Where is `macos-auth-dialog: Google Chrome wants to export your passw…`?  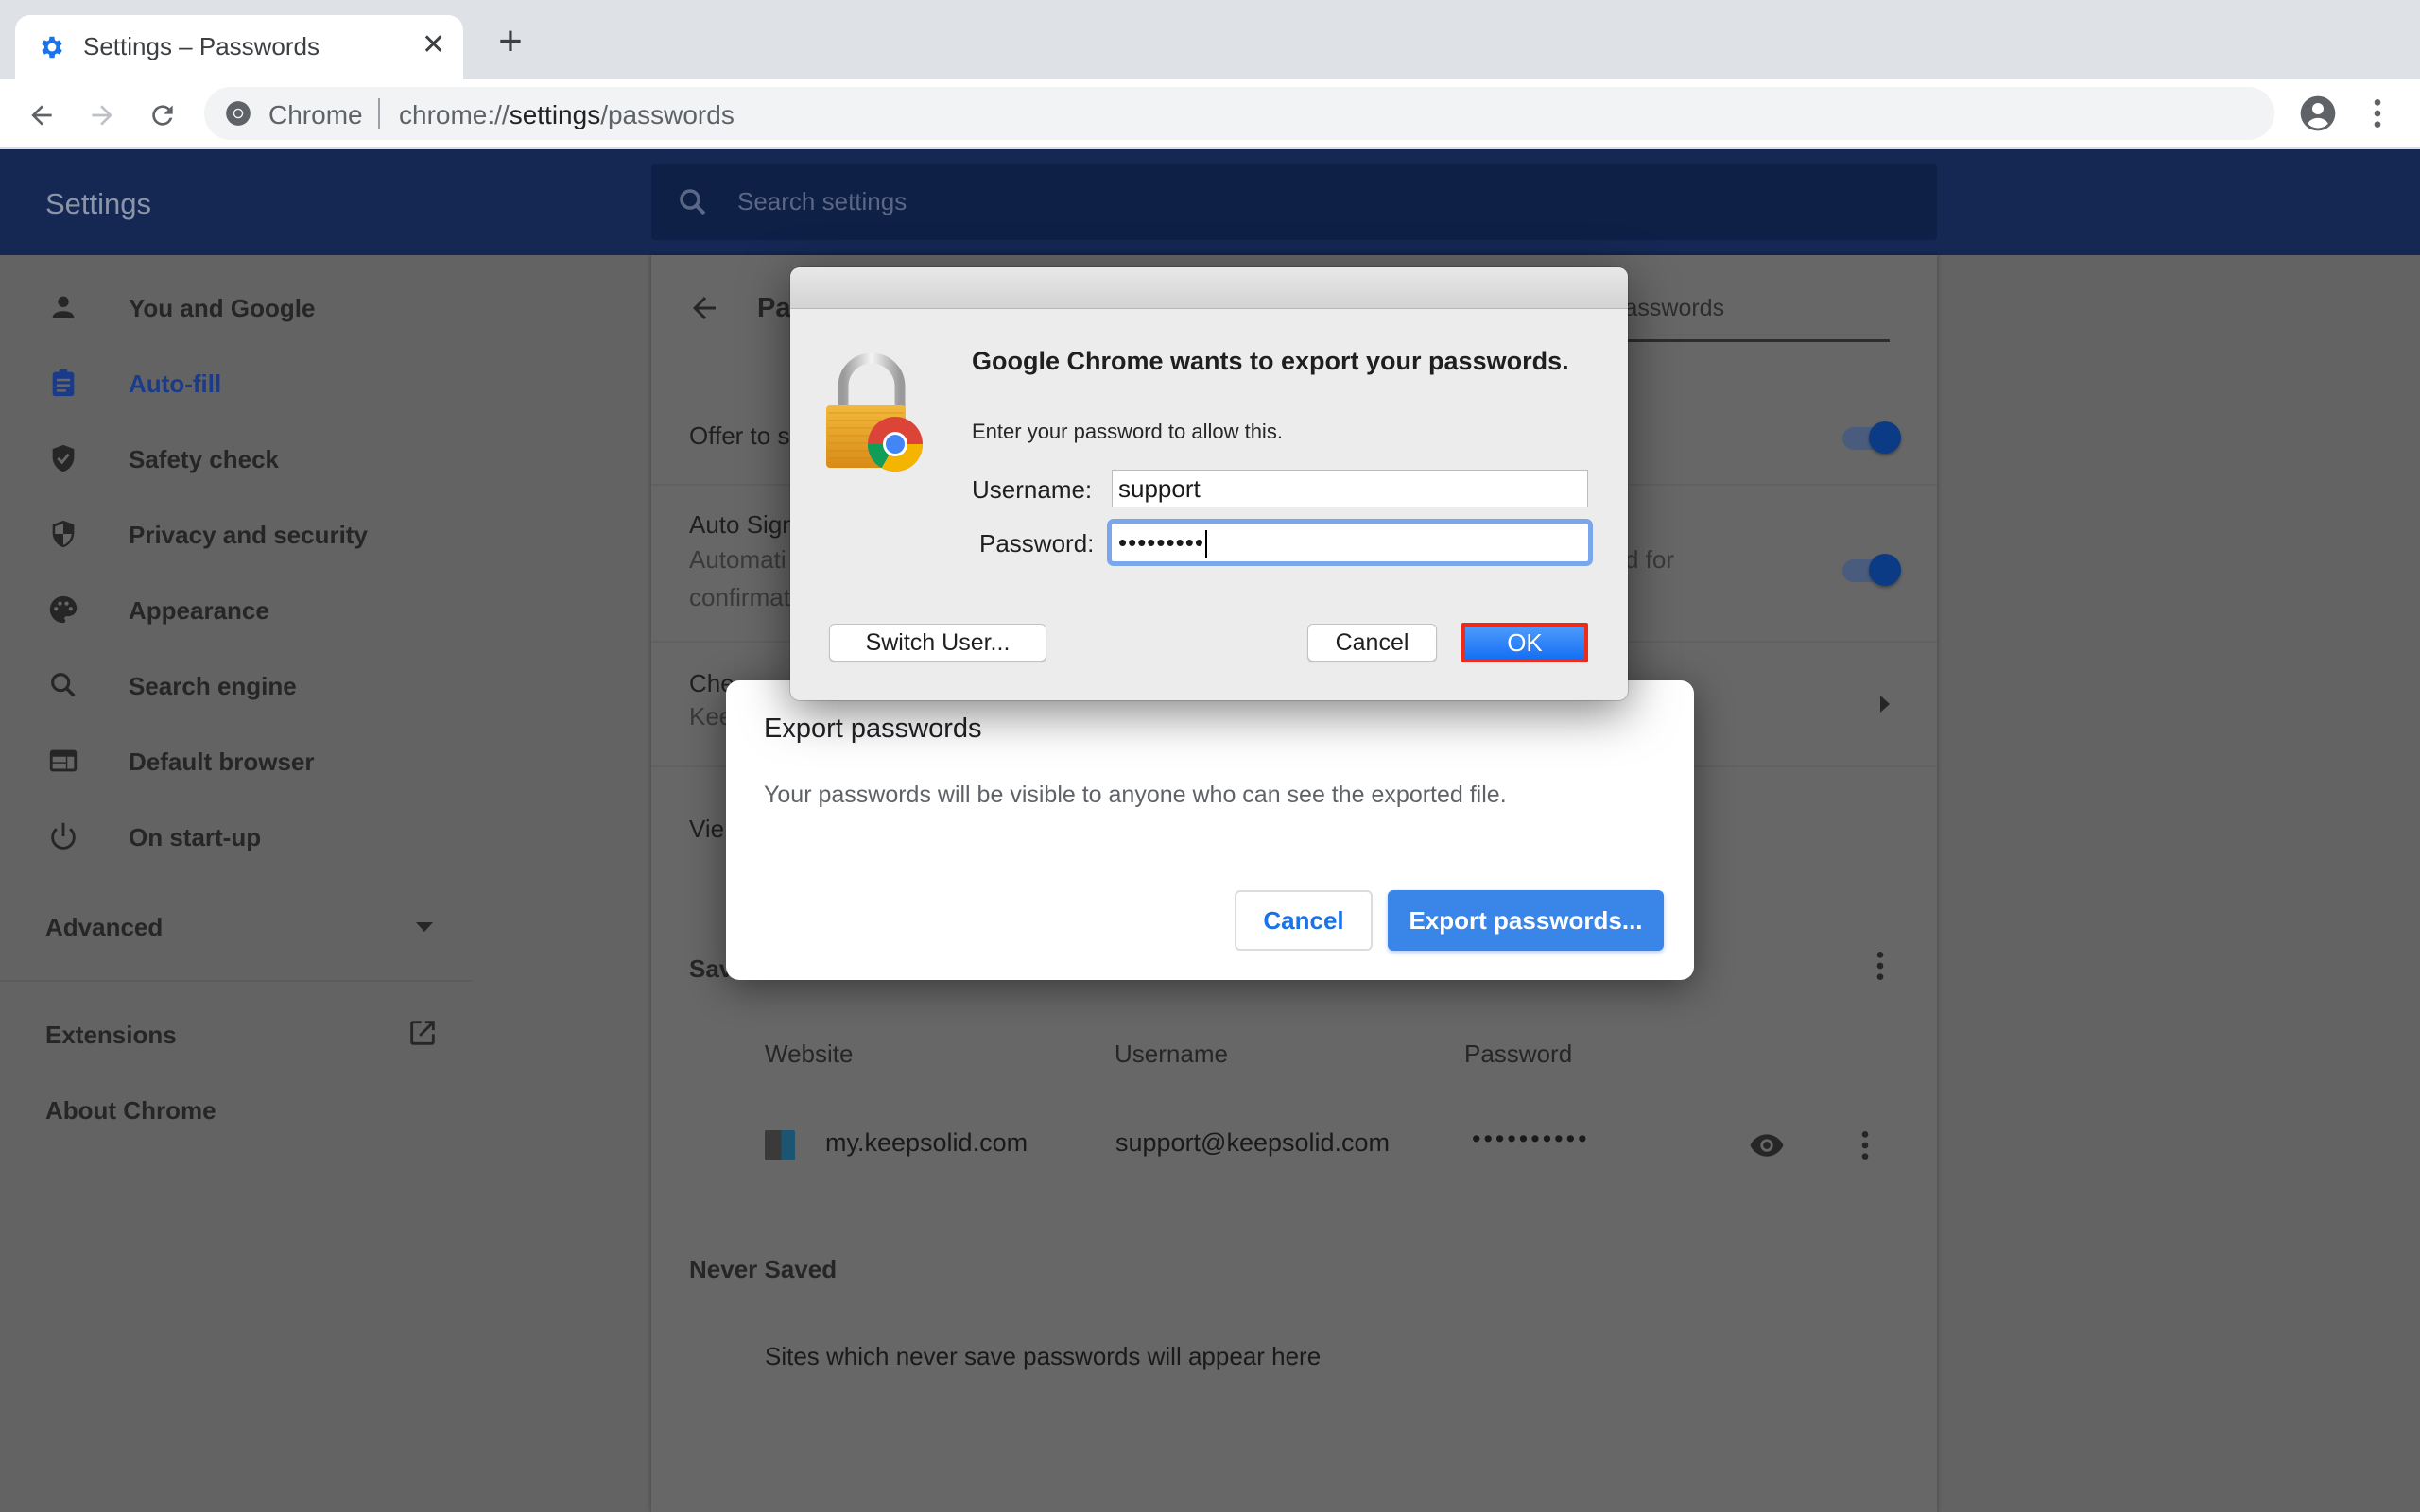 macos-auth-dialog: Google Chrome wants to export your passw… is located at coordinates (1209, 483).